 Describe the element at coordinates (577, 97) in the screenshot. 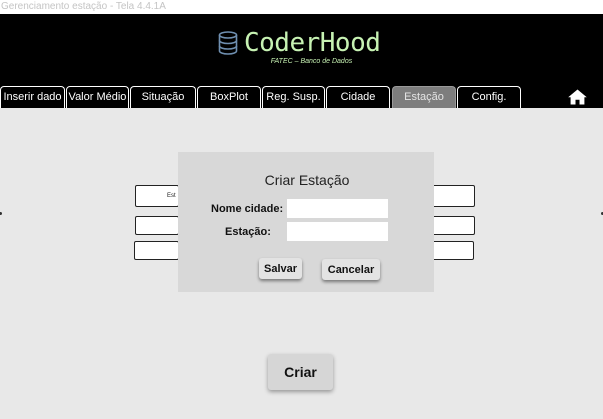

I see `home-icon` at that location.